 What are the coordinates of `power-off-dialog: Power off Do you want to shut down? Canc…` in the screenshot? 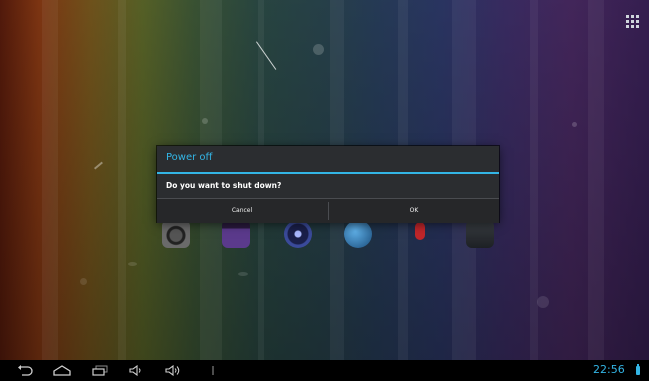 It's located at (328, 184).